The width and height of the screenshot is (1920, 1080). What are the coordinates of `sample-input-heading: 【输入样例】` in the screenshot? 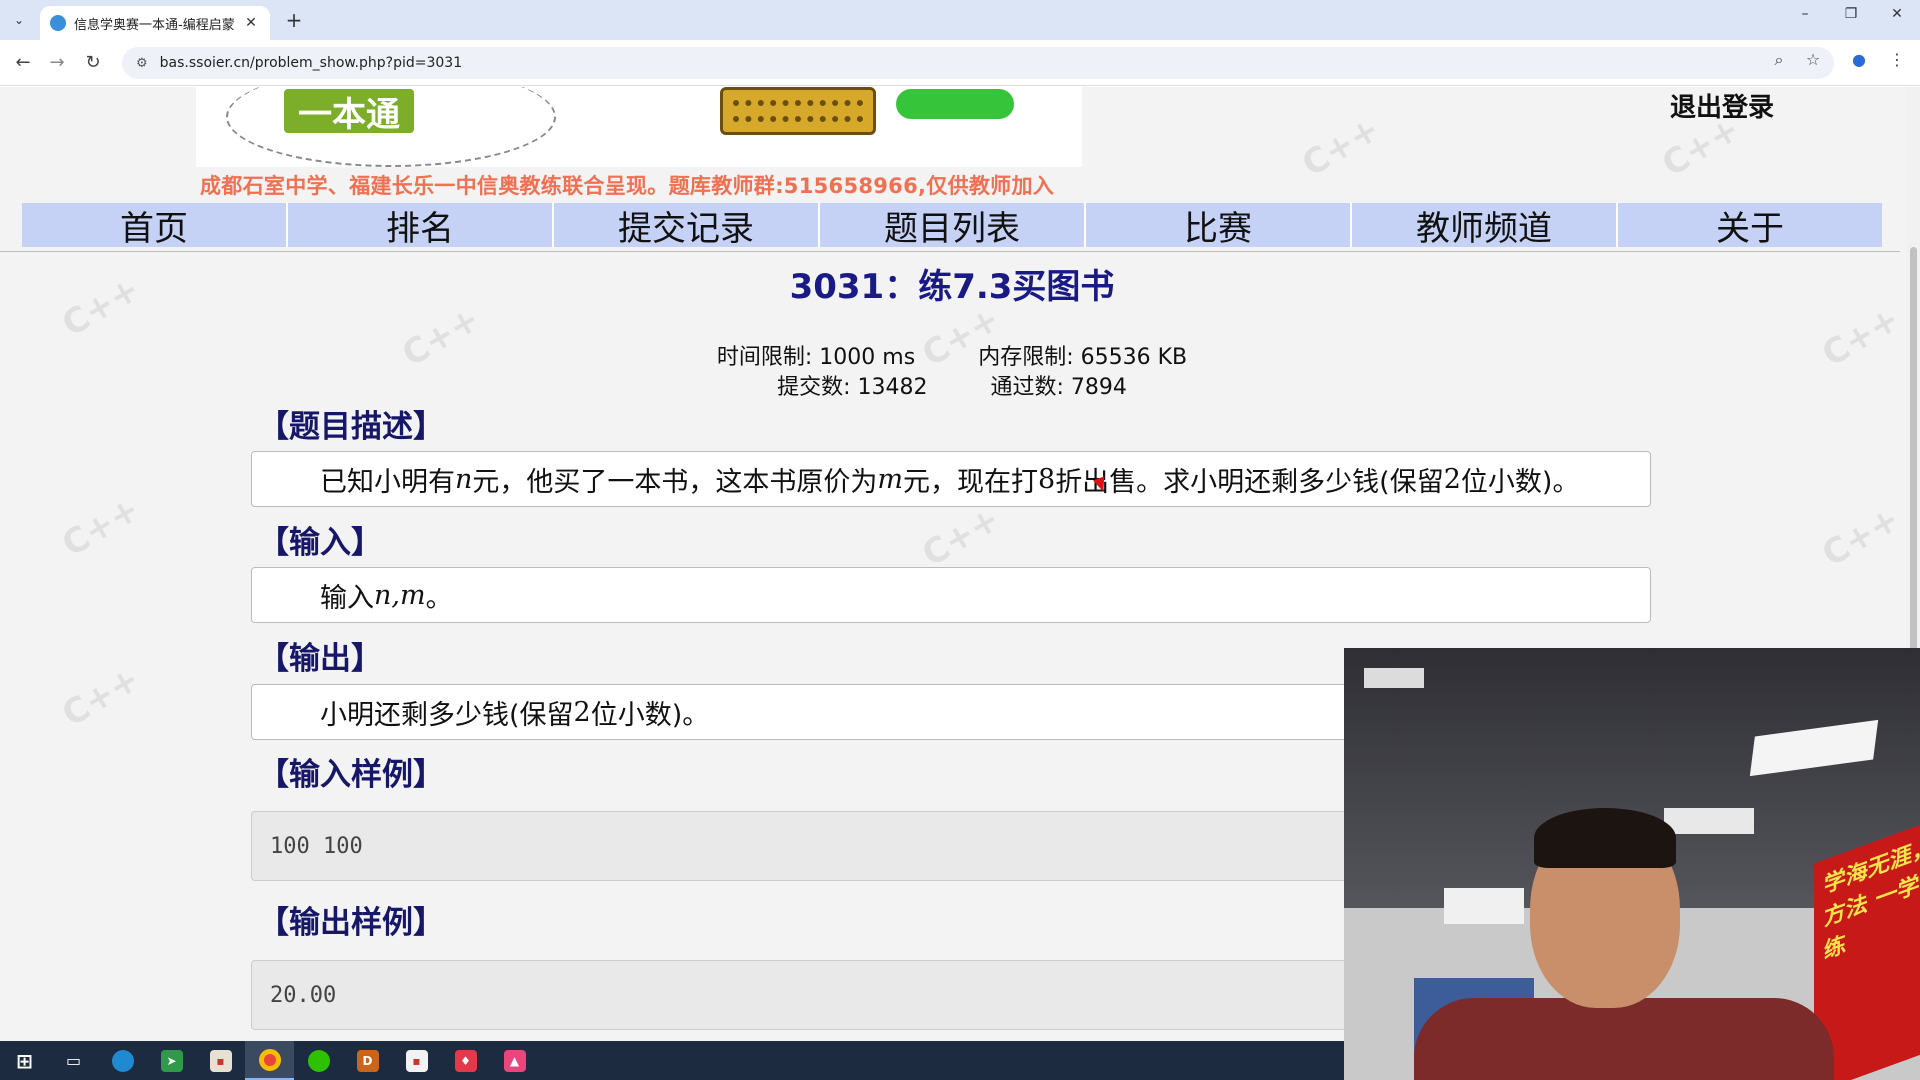 It's located at (351, 775).